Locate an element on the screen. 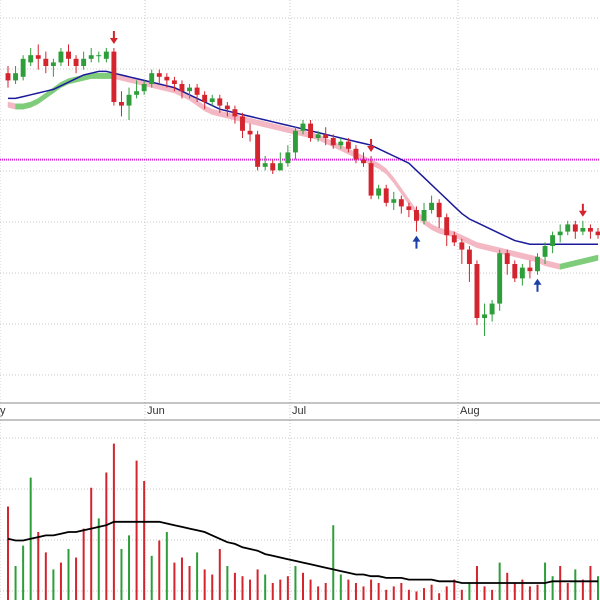 This screenshot has width=600, height=600. x-tick-label: Jun is located at coordinates (156, 411).